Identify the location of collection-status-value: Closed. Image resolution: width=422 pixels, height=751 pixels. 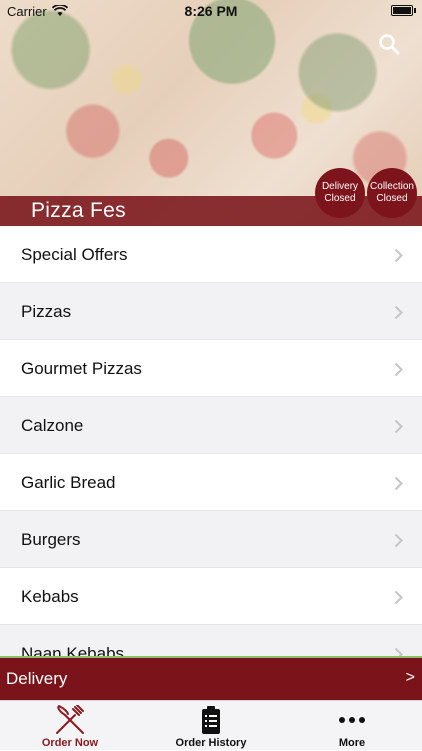
(392, 198).